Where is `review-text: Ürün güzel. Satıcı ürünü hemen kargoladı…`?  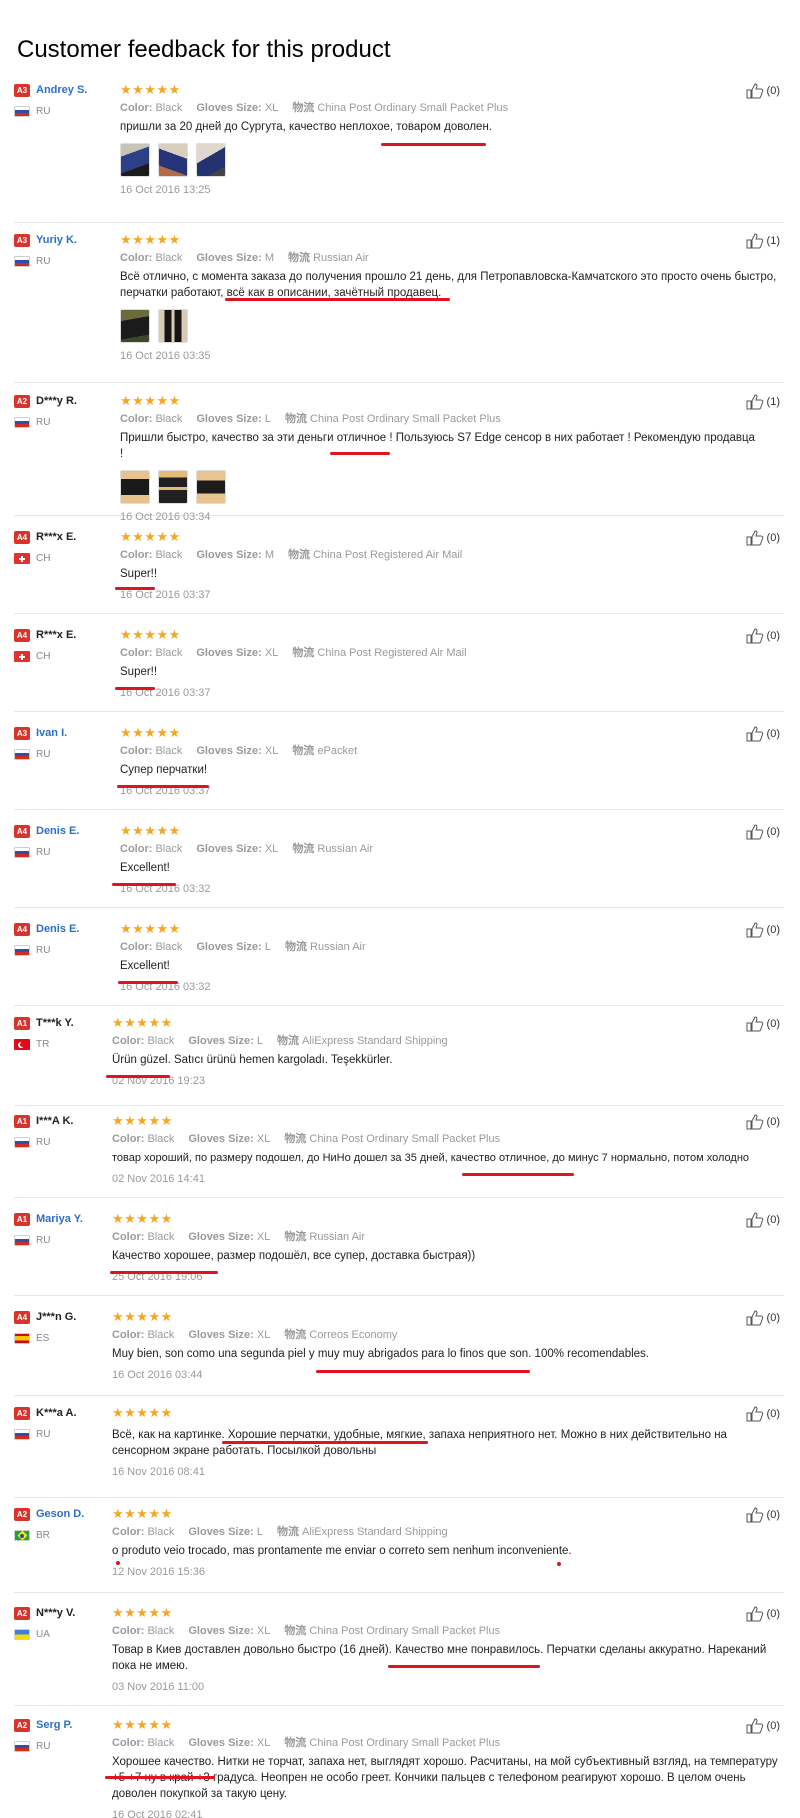
review-text: Ürün güzel. Satıcı ürünü hemen kargoladı… is located at coordinates (252, 1060).